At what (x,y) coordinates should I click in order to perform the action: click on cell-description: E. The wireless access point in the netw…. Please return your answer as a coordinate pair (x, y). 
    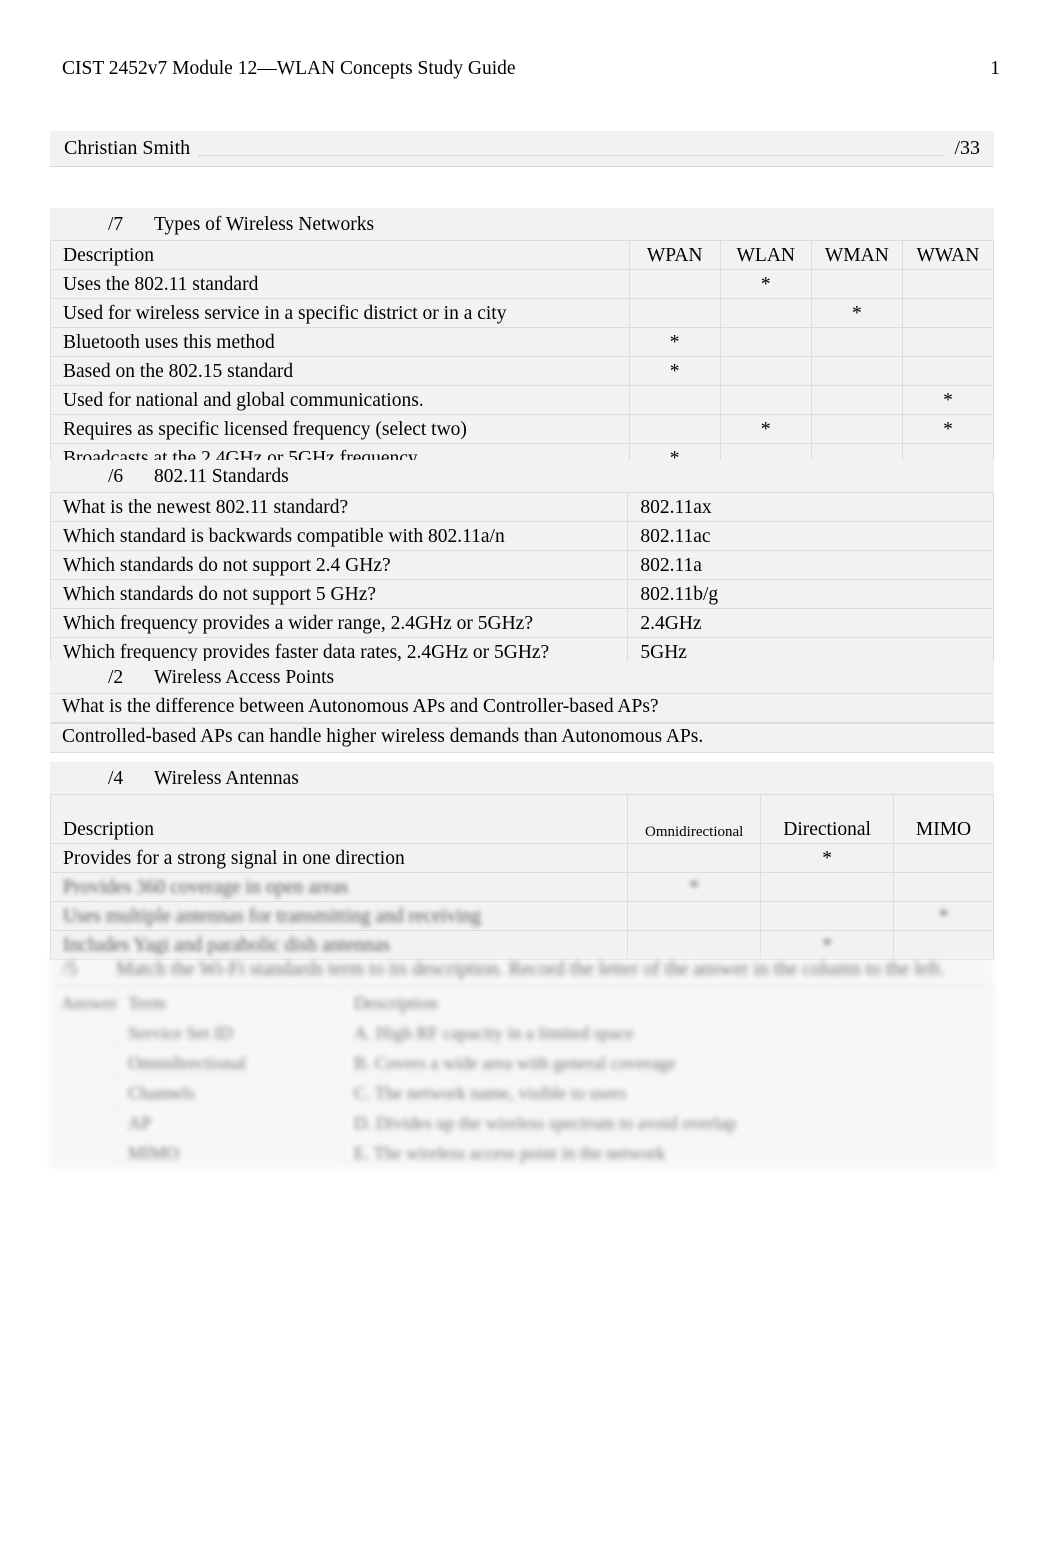
    Looking at the image, I should click on (668, 1151).